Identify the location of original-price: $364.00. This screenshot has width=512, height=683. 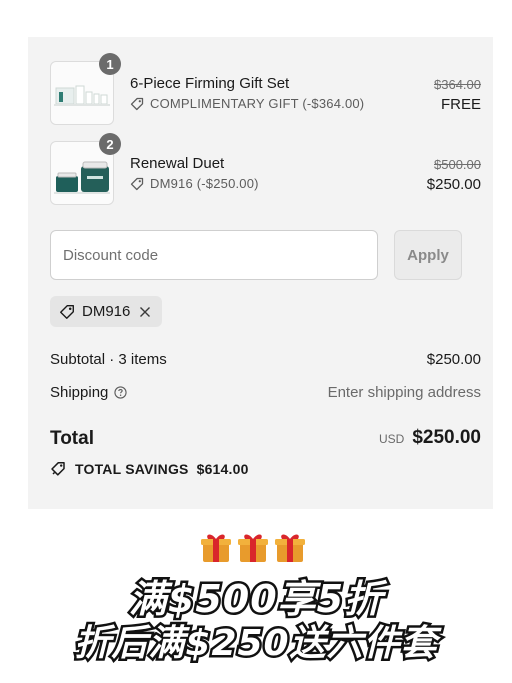
(457, 84).